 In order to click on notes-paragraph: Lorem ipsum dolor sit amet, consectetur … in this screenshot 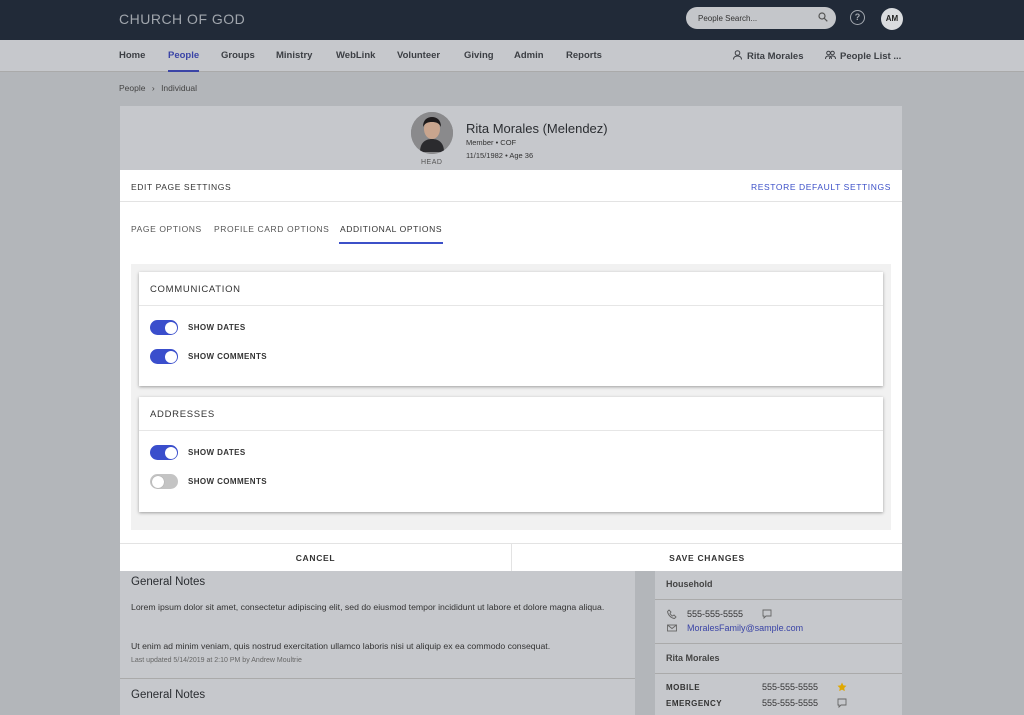, I will do `click(368, 607)`.